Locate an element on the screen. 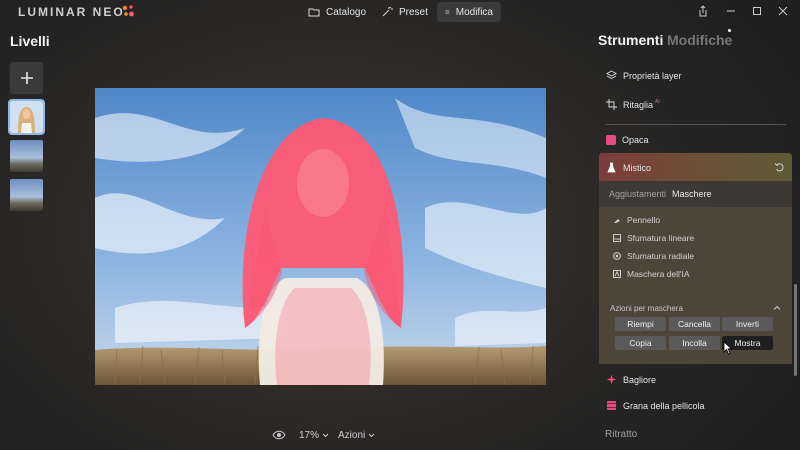 This screenshot has width=800, height=450. title-bar: LUMINAR NEO Catalogo Preset Modifica is located at coordinates (400, 12).